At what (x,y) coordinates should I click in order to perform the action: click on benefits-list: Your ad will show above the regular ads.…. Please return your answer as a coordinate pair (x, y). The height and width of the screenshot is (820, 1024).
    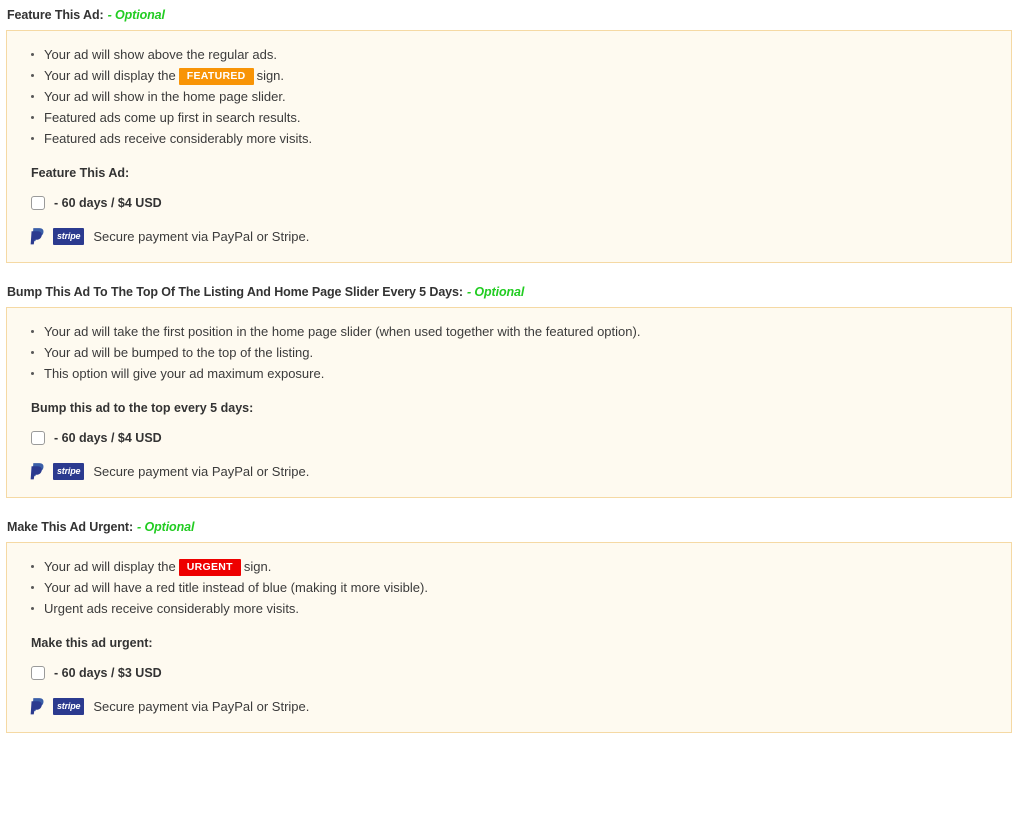
    Looking at the image, I should click on (509, 96).